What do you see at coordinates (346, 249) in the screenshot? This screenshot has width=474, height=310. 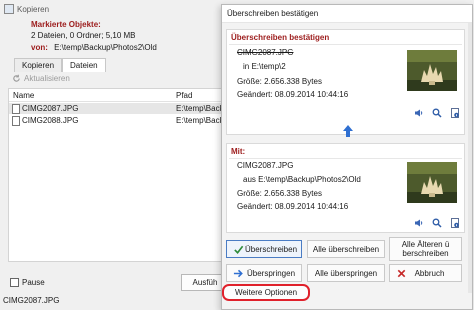 I see `overwrite-all-button: Alle überschreiben` at bounding box center [346, 249].